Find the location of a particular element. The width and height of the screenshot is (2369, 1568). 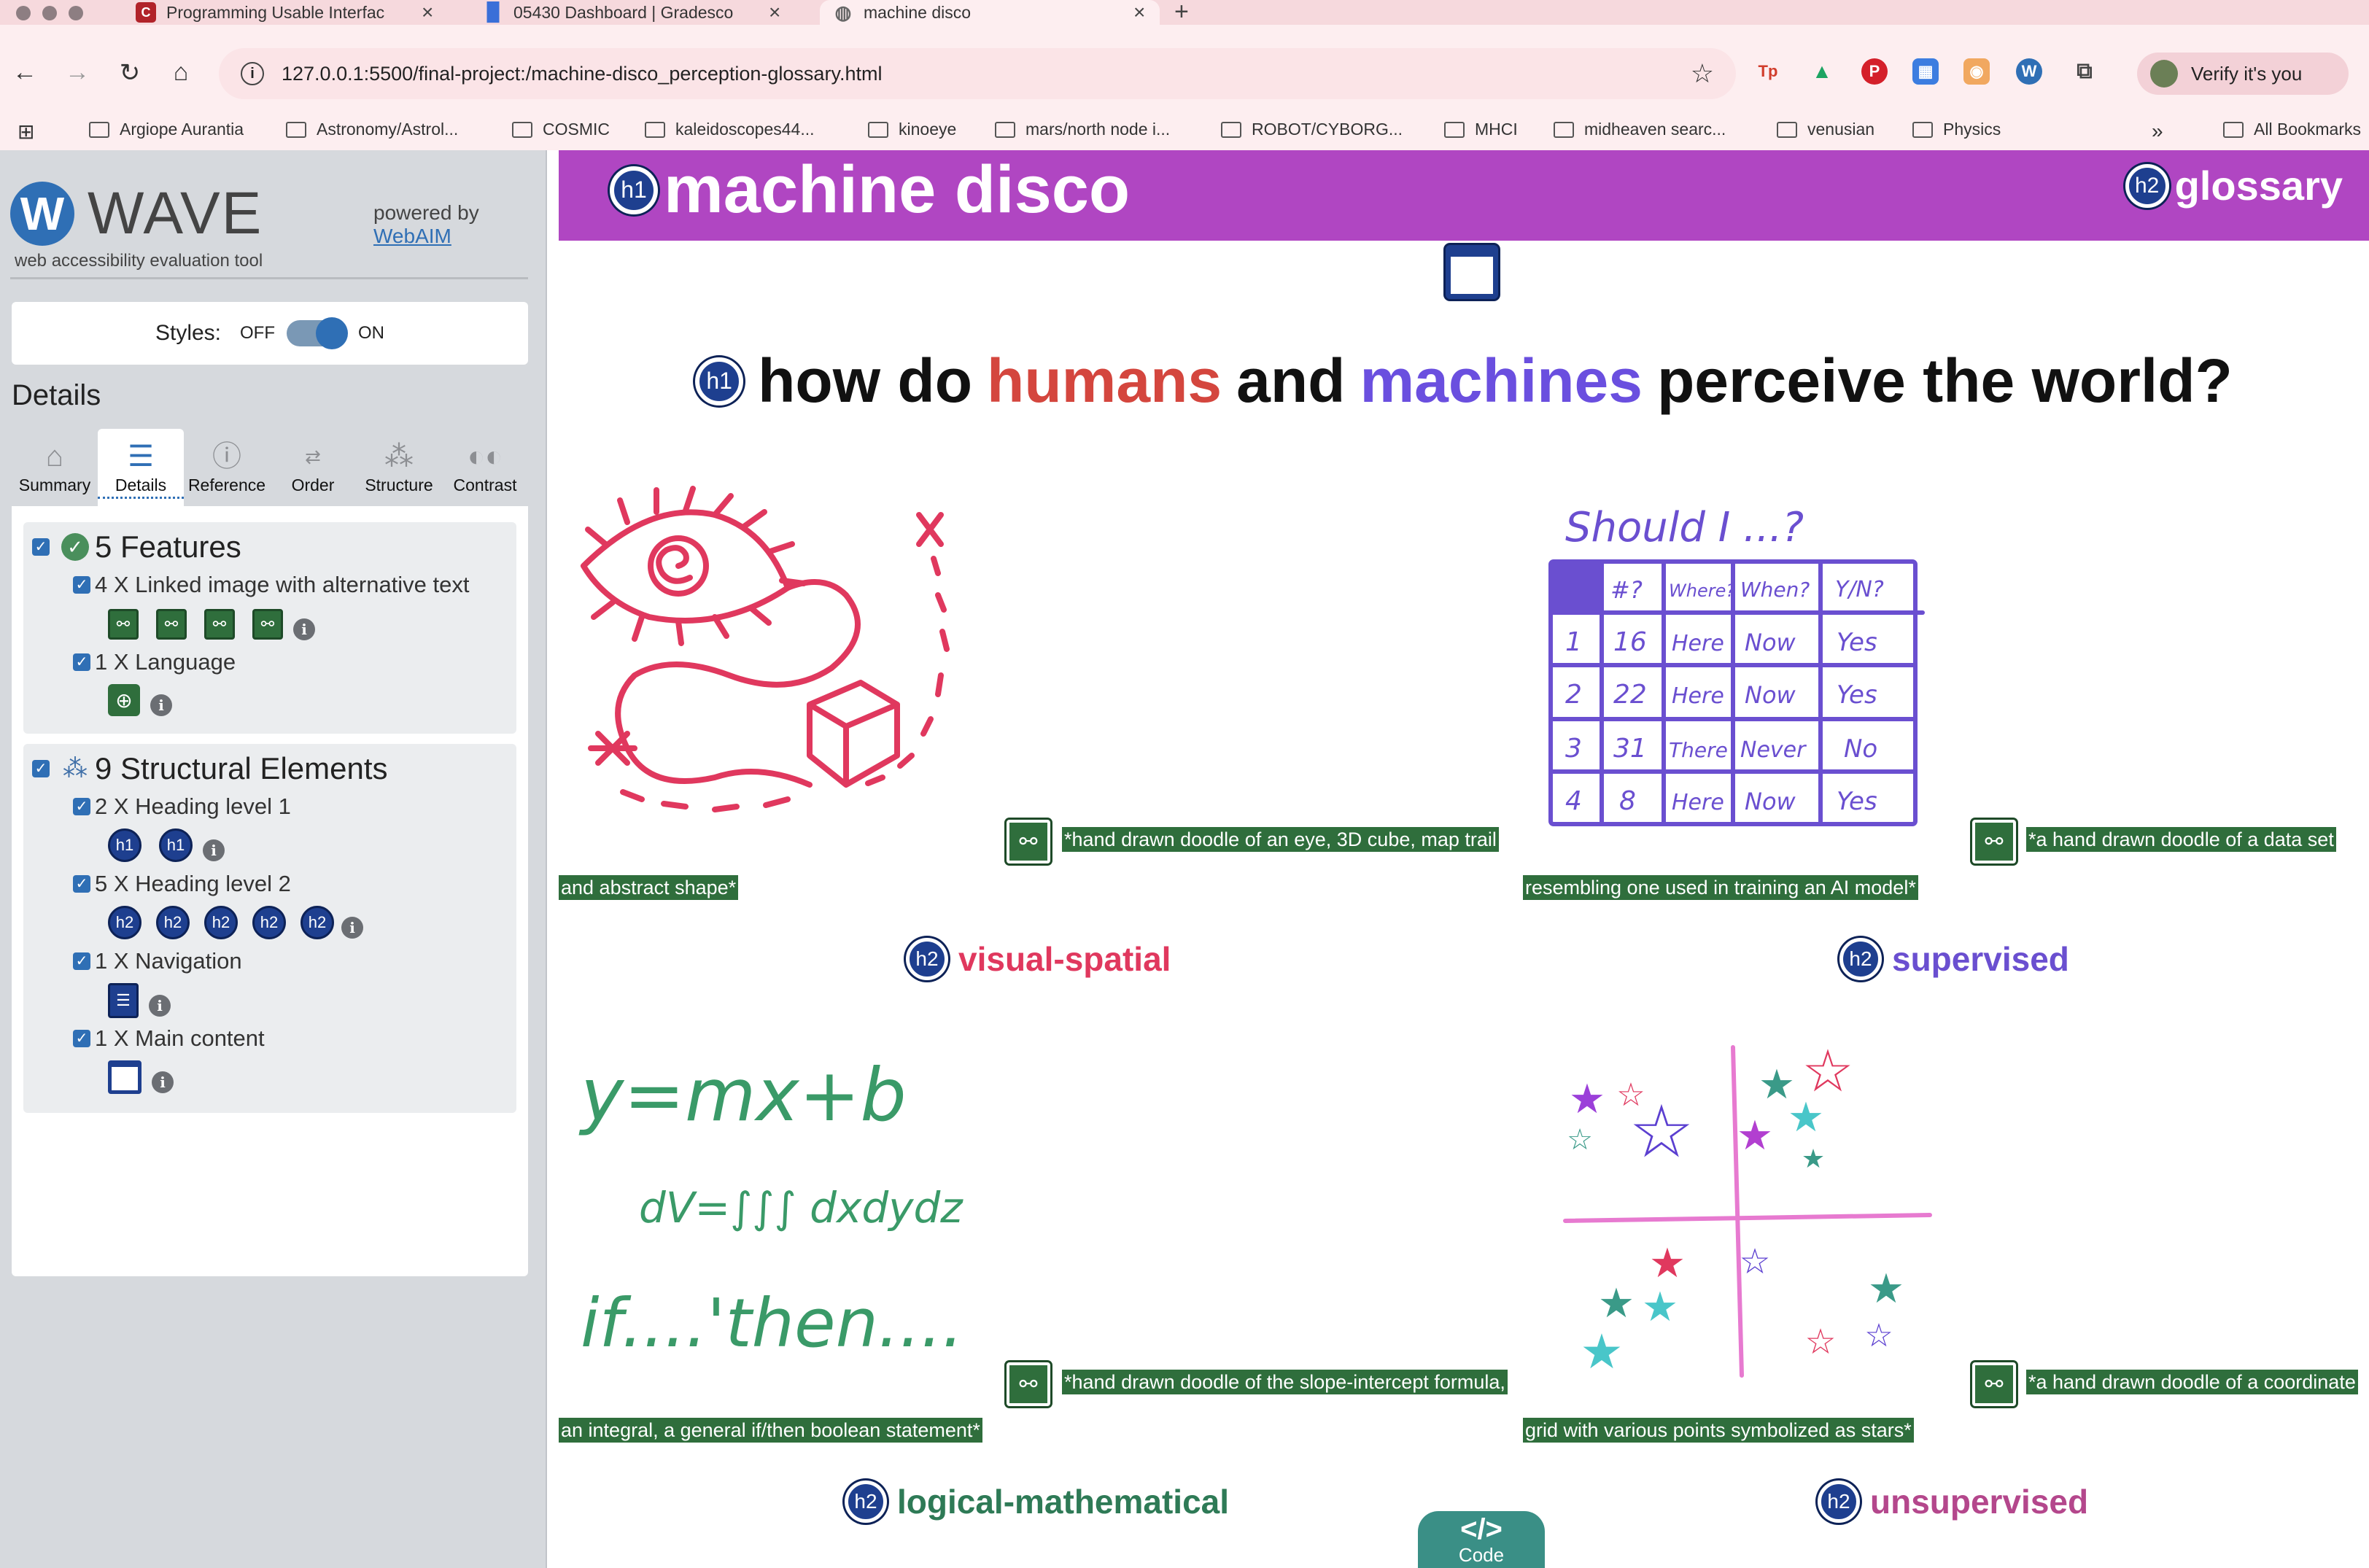

close-window-button is located at coordinates (23, 13).